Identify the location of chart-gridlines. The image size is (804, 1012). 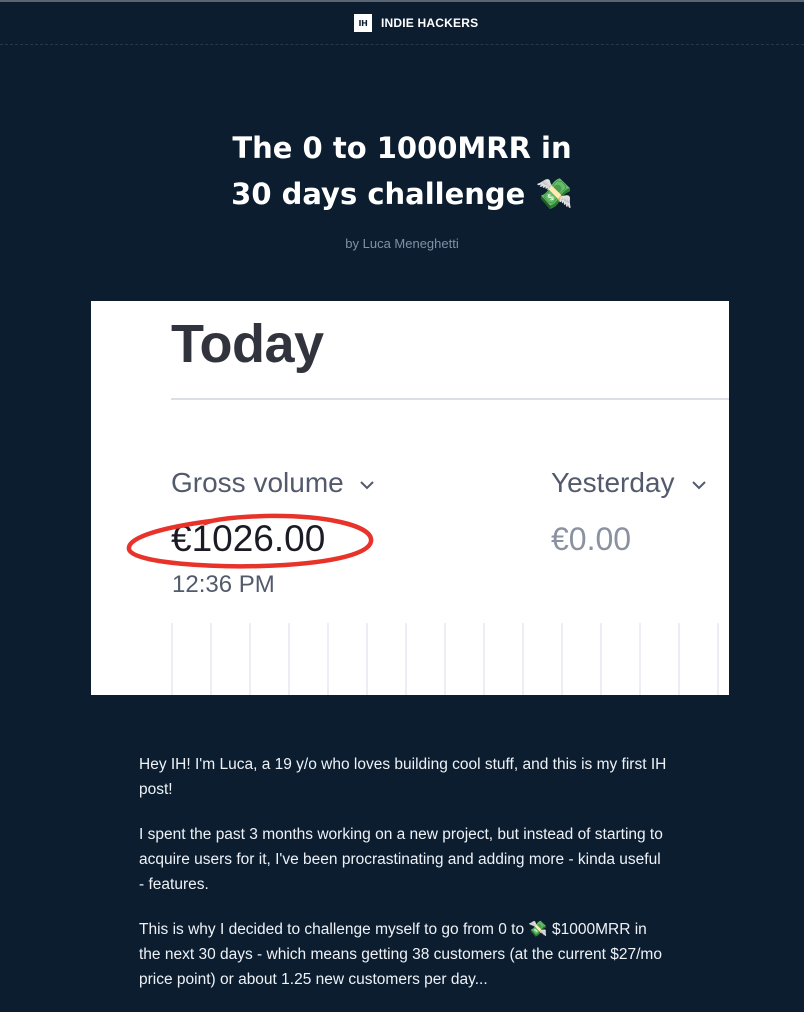
(450, 659).